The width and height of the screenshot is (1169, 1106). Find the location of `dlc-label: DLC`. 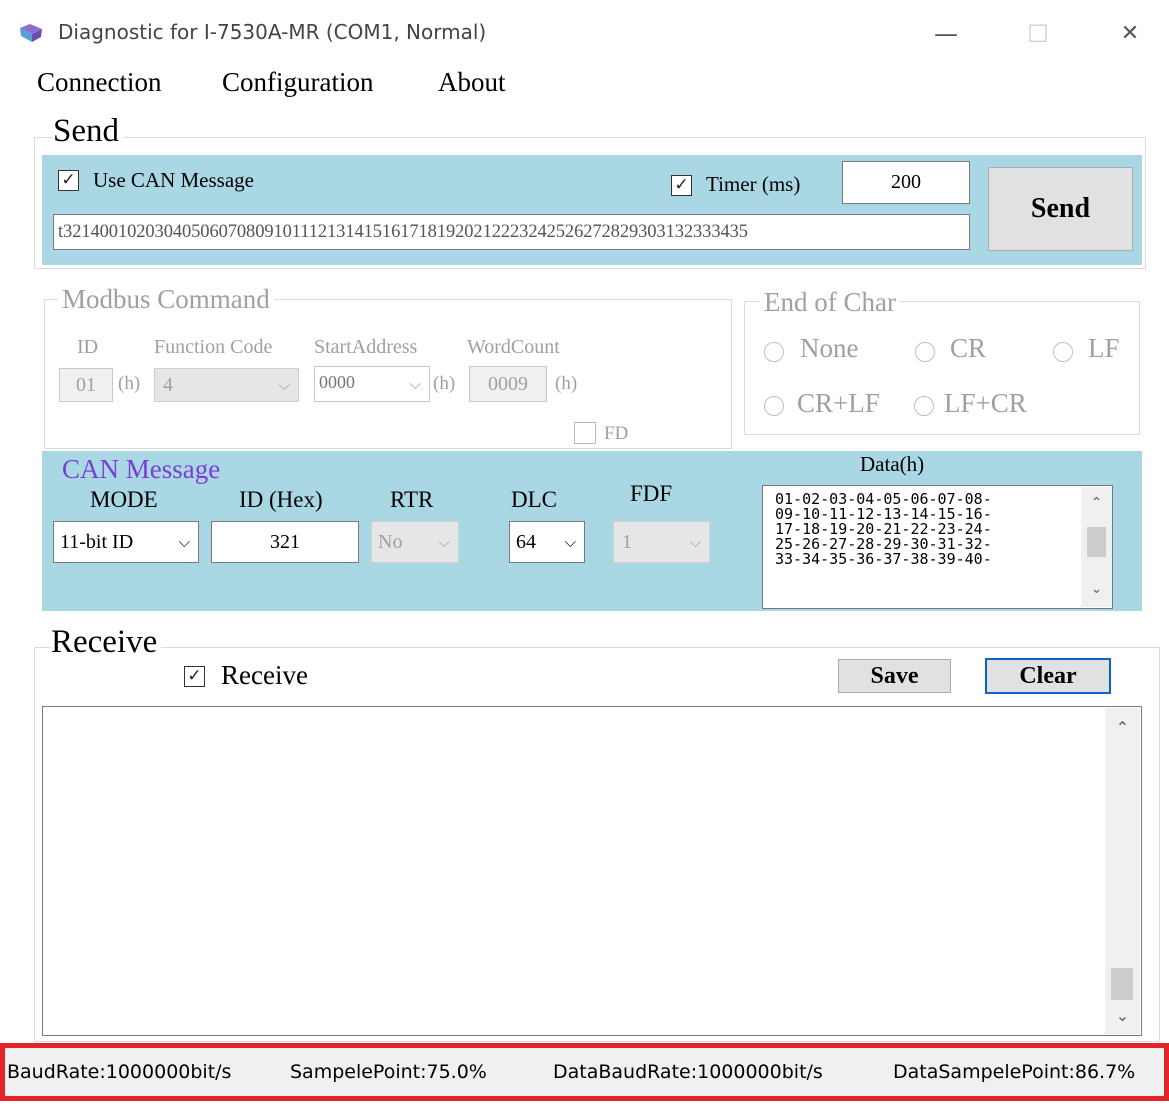

dlc-label: DLC is located at coordinates (534, 499).